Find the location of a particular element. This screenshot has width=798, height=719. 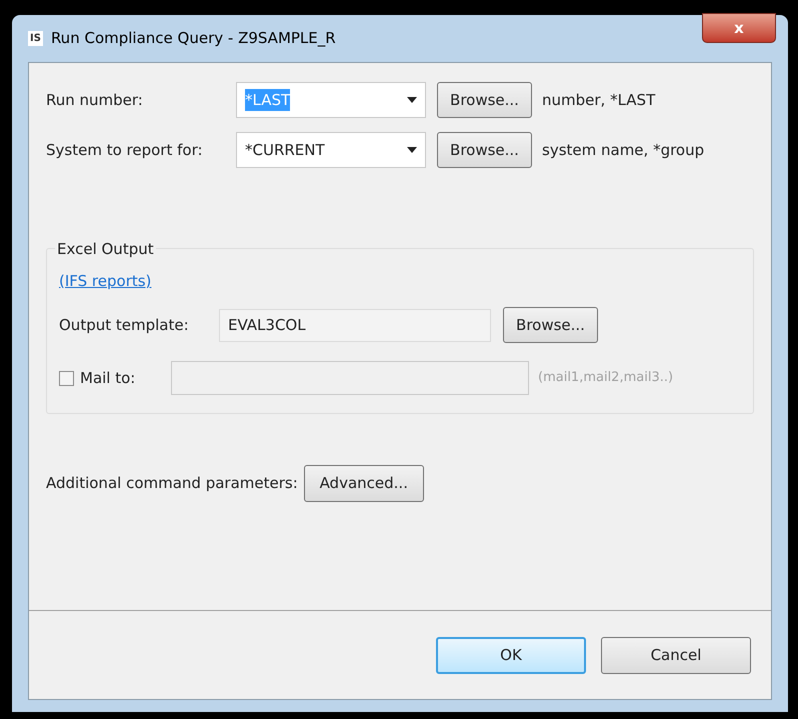

combo-value: *CURRENT is located at coordinates (285, 150).